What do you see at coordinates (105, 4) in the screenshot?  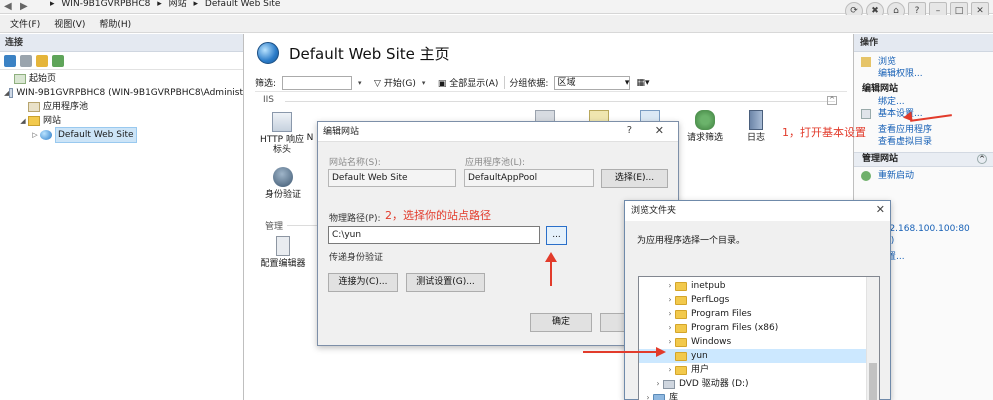 I see `breadcrumb-server: WIN-9B1GVRPBHC8` at bounding box center [105, 4].